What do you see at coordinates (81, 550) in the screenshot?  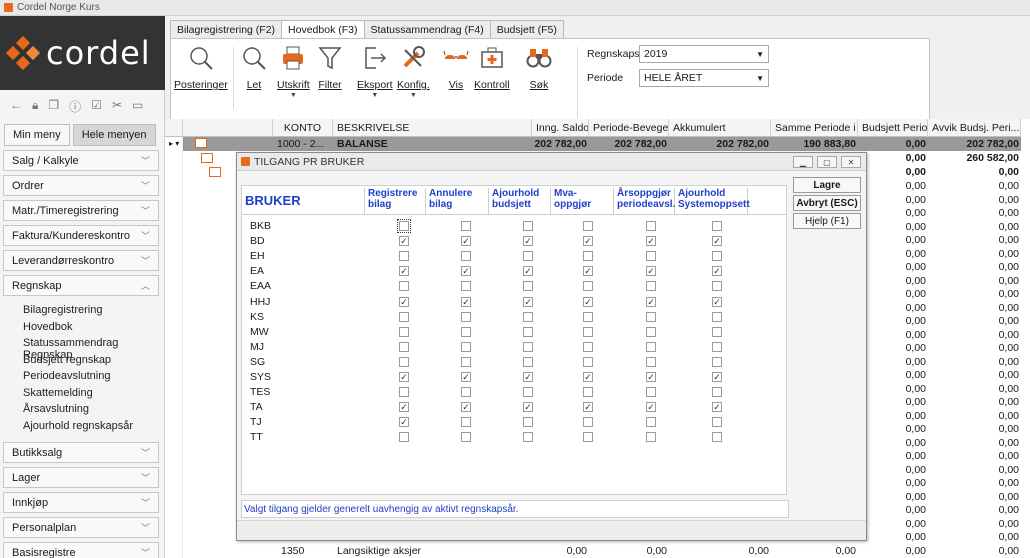 I see `sidebar-item-basisregistre: Basisregistre ﹀` at bounding box center [81, 550].